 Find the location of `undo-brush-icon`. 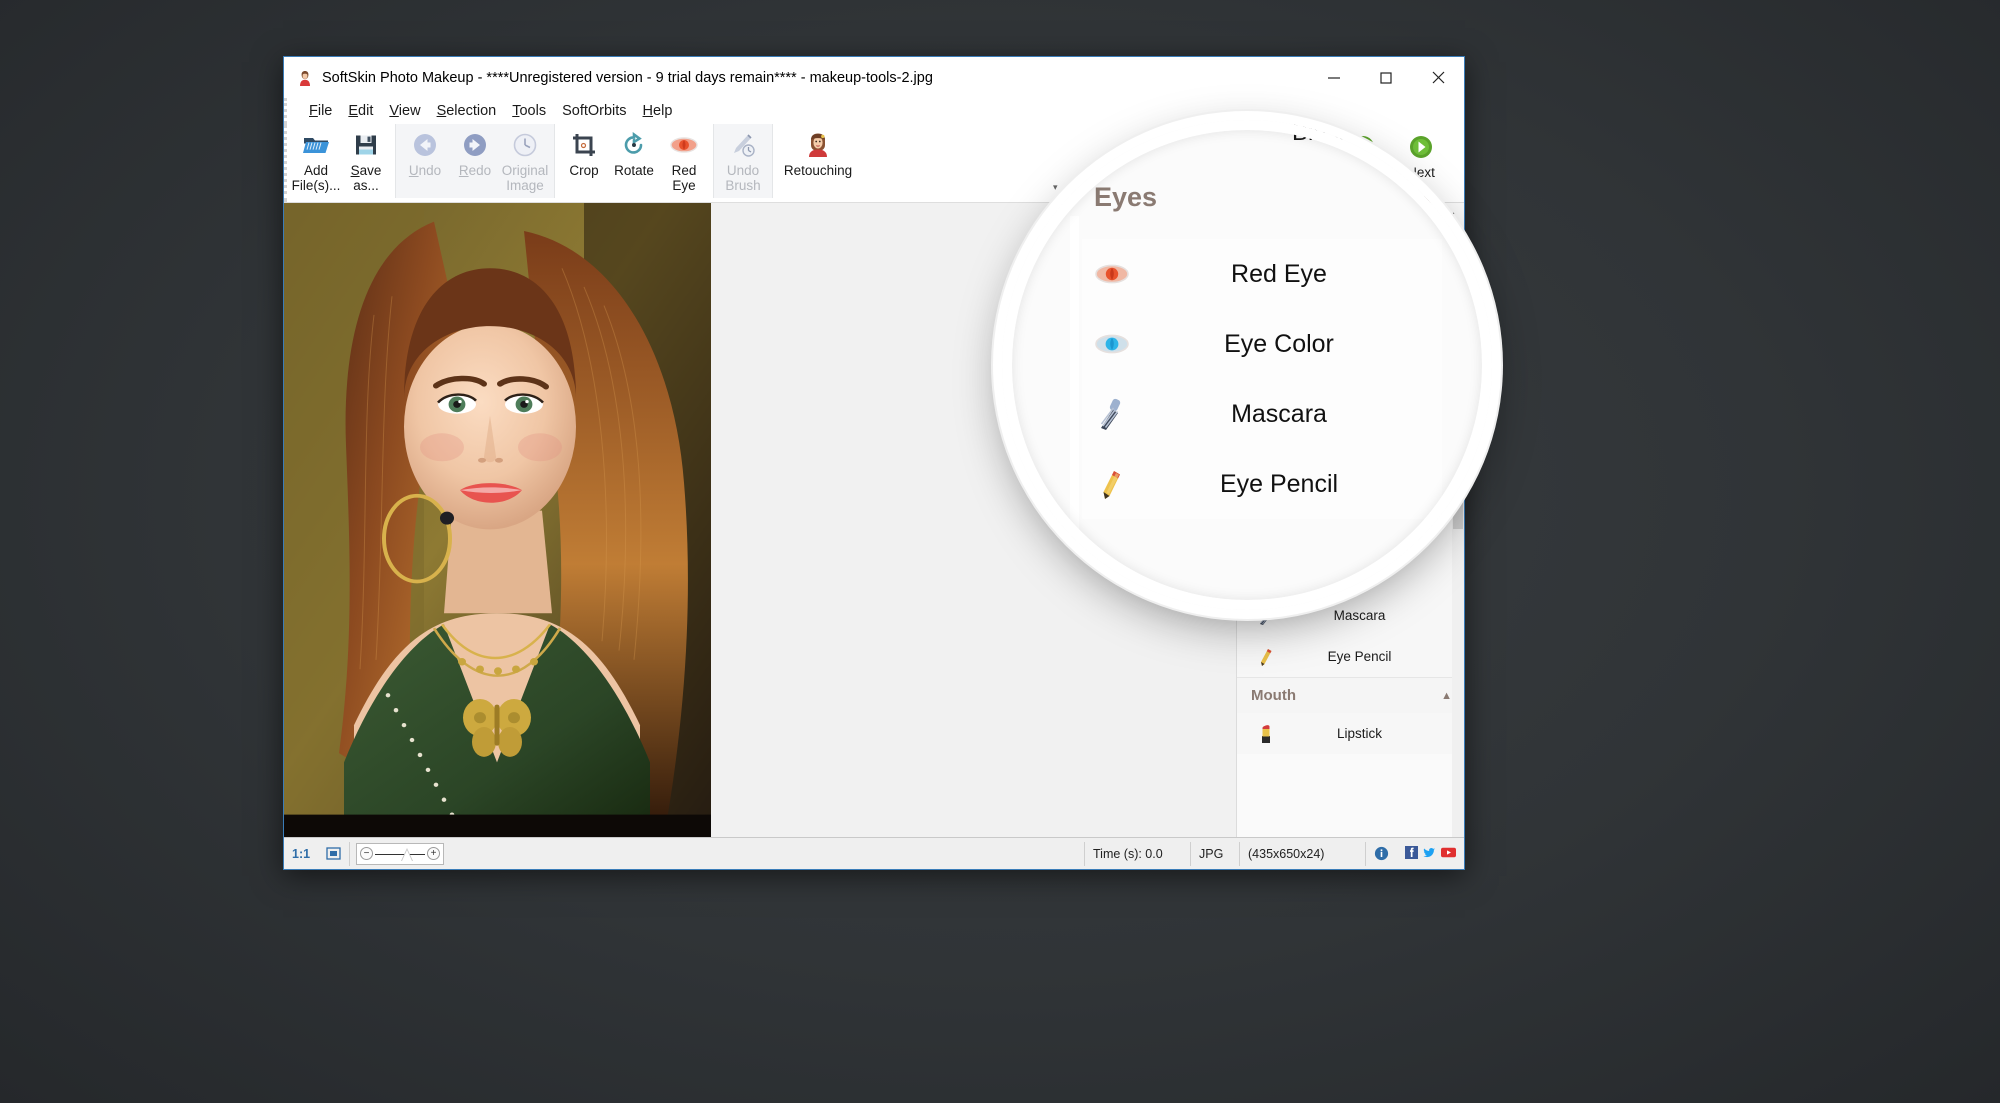

undo-brush-icon is located at coordinates (743, 145).